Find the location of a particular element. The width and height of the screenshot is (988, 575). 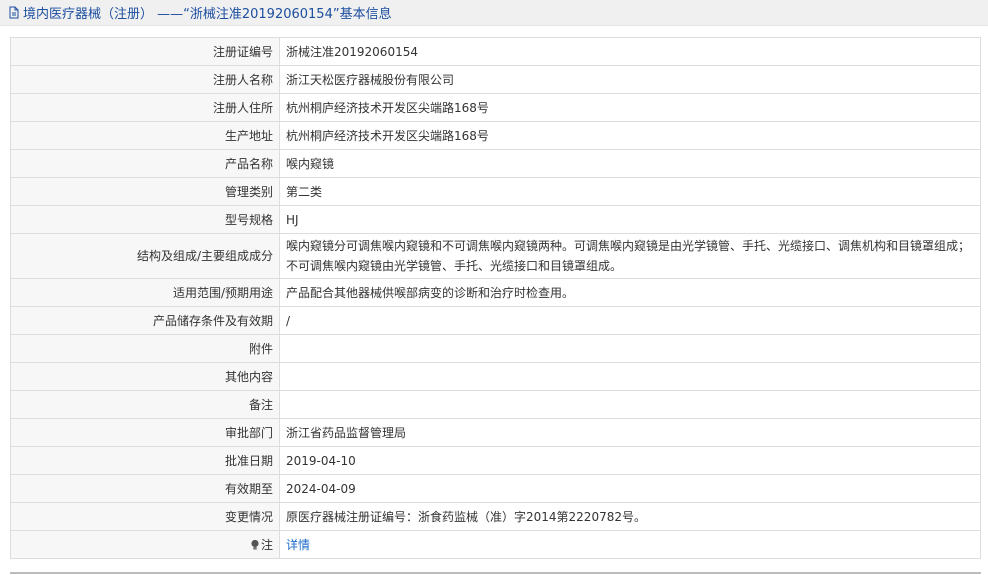

table-row: 注册人住所 杭州桐庐经济技术开发区尖端路168号 is located at coordinates (495, 107).